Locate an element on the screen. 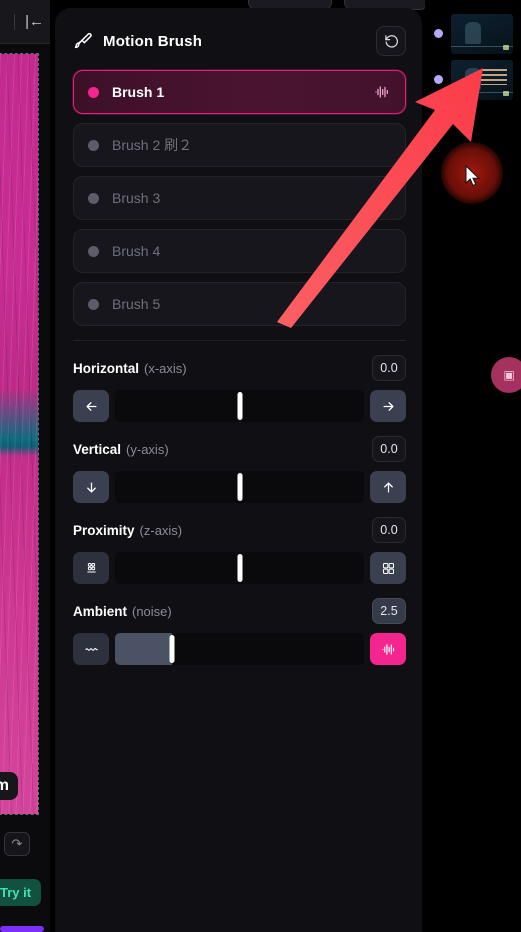 This screenshot has width=521, height=932. slider-fill is located at coordinates (144, 649).